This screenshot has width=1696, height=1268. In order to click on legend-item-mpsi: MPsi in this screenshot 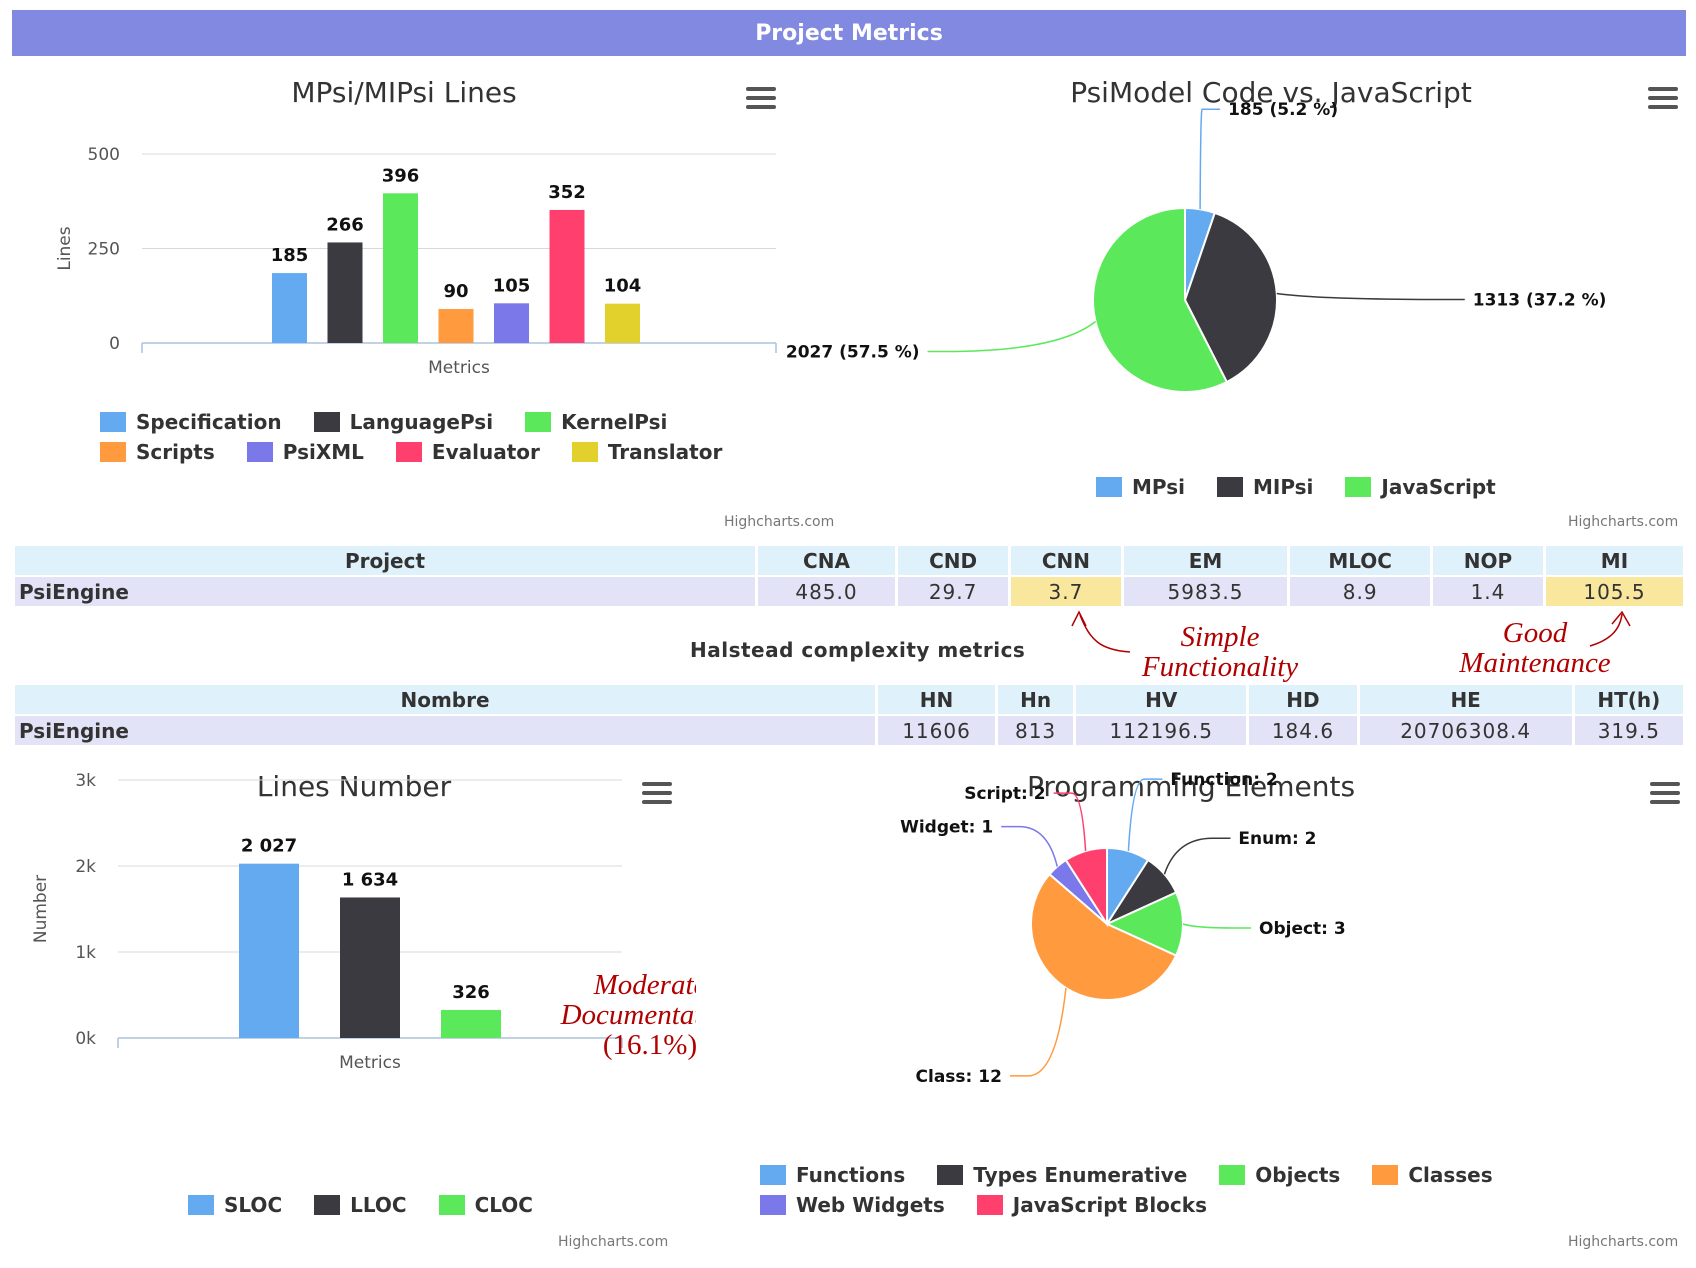, I will do `click(1140, 487)`.